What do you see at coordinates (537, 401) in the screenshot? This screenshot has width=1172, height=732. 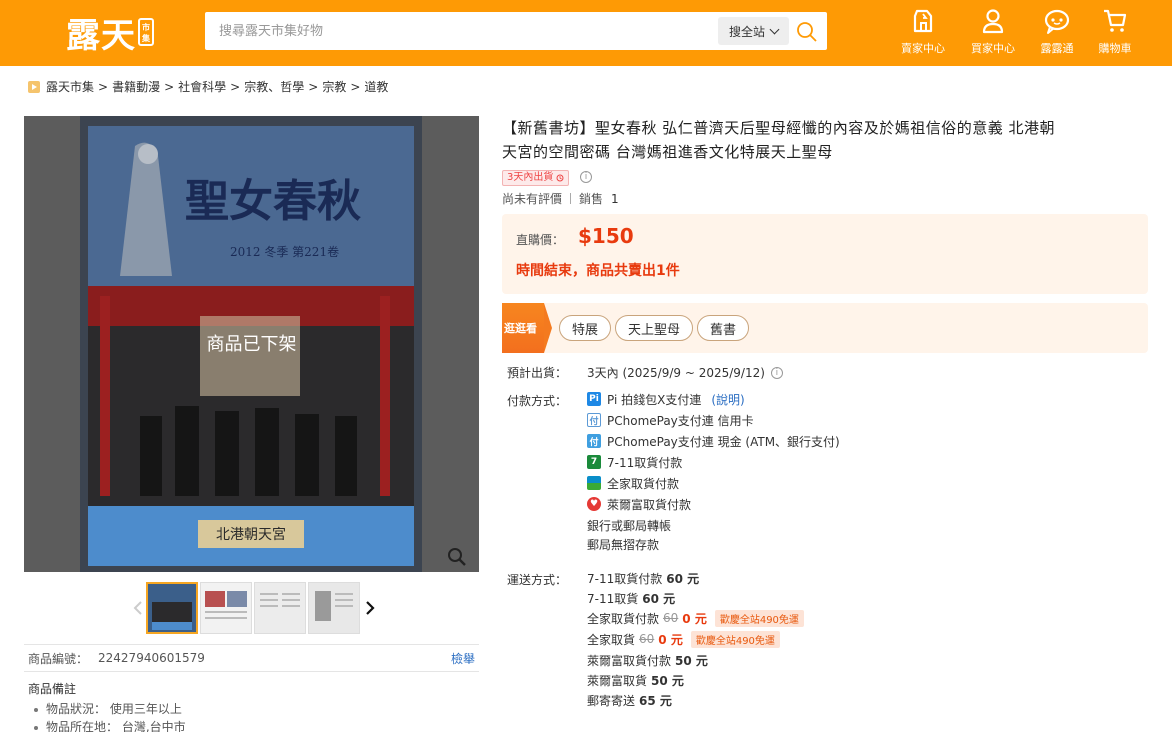 I see `payment-label: 付款方式：` at bounding box center [537, 401].